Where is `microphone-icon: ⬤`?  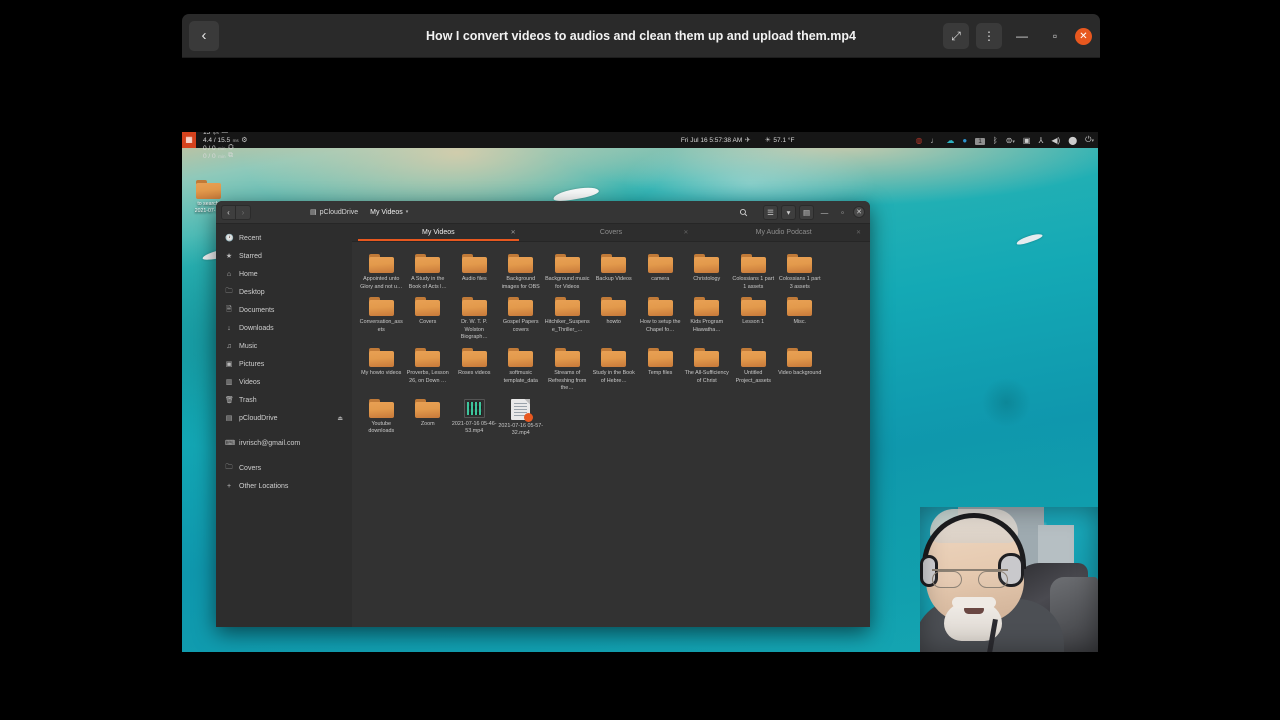 microphone-icon: ⬤ is located at coordinates (1072, 140).